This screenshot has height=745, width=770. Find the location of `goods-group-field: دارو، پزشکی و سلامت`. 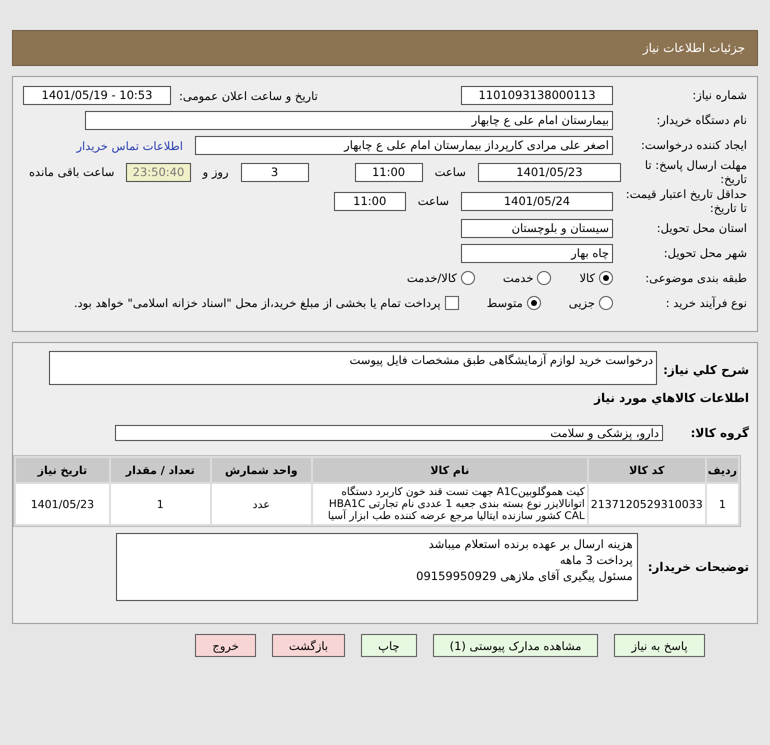

goods-group-field: دارو، پزشکی و سلامت is located at coordinates (389, 432).